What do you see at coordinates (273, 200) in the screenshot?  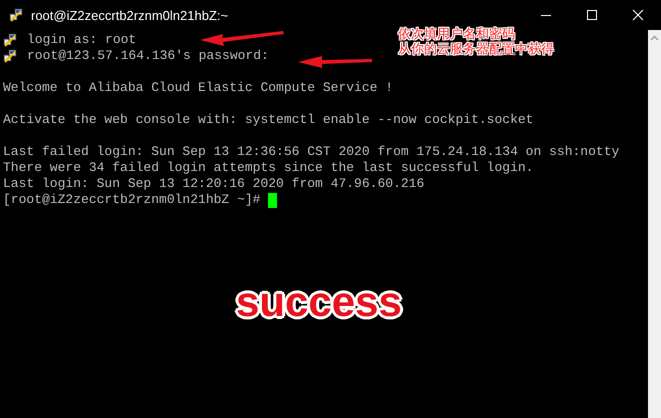 I see `cursor` at bounding box center [273, 200].